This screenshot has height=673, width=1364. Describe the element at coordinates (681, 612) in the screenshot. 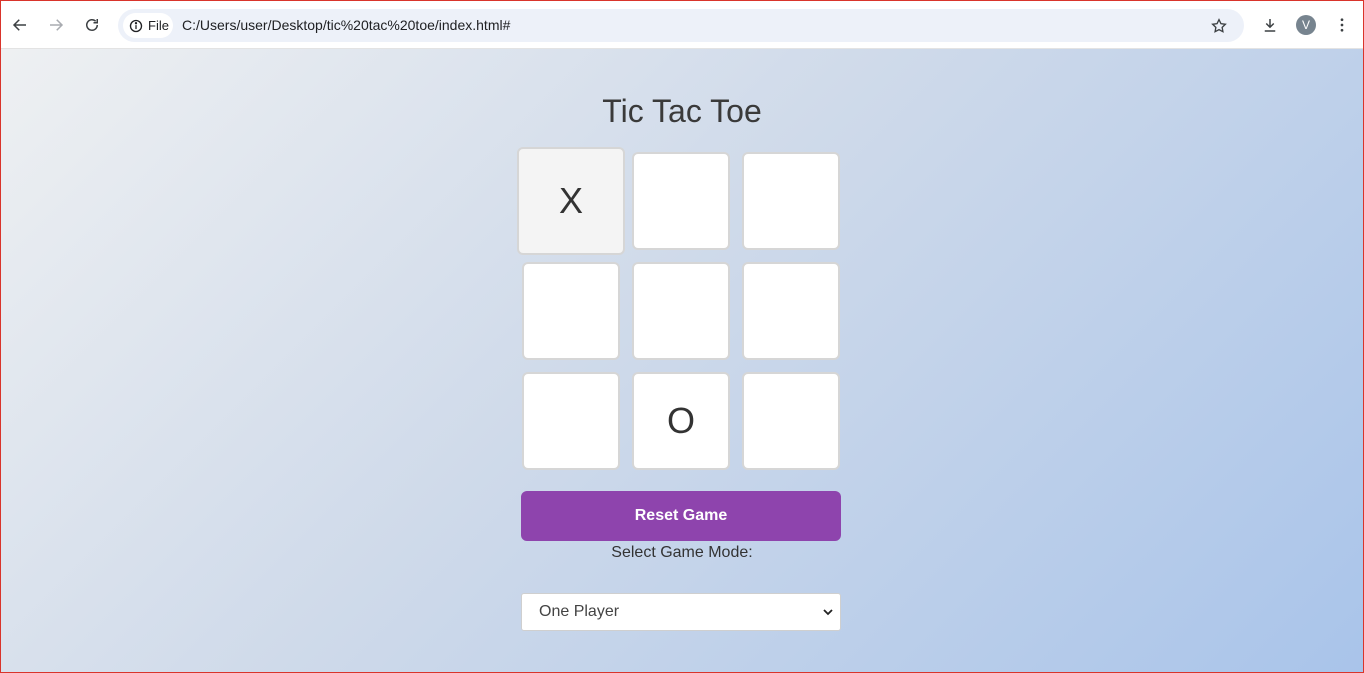

I see `game-mode-select: One Player` at that location.